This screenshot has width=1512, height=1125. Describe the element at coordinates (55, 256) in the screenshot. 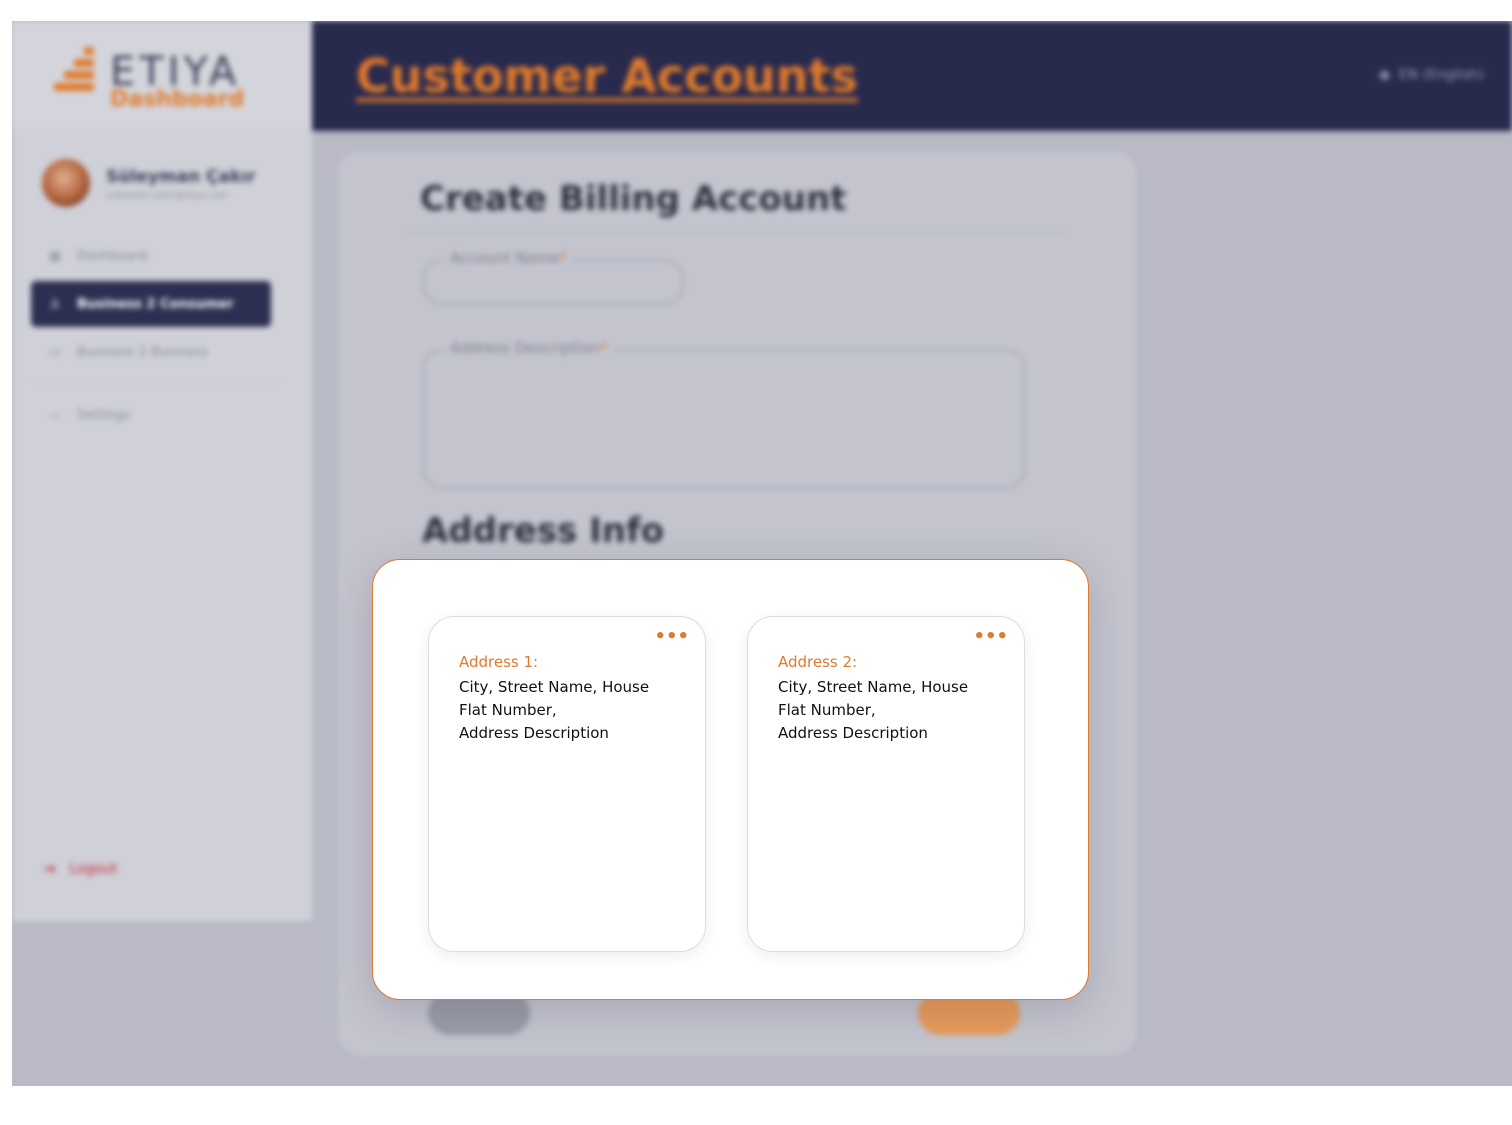

I see `grid-icon: ▦` at that location.